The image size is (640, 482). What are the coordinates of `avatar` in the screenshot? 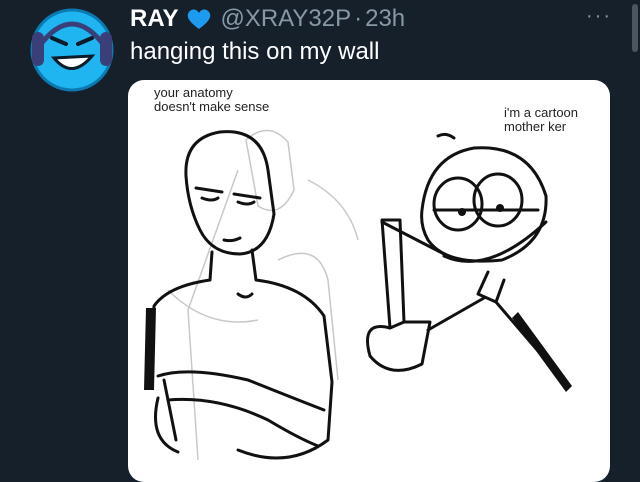 It's located at (72, 50).